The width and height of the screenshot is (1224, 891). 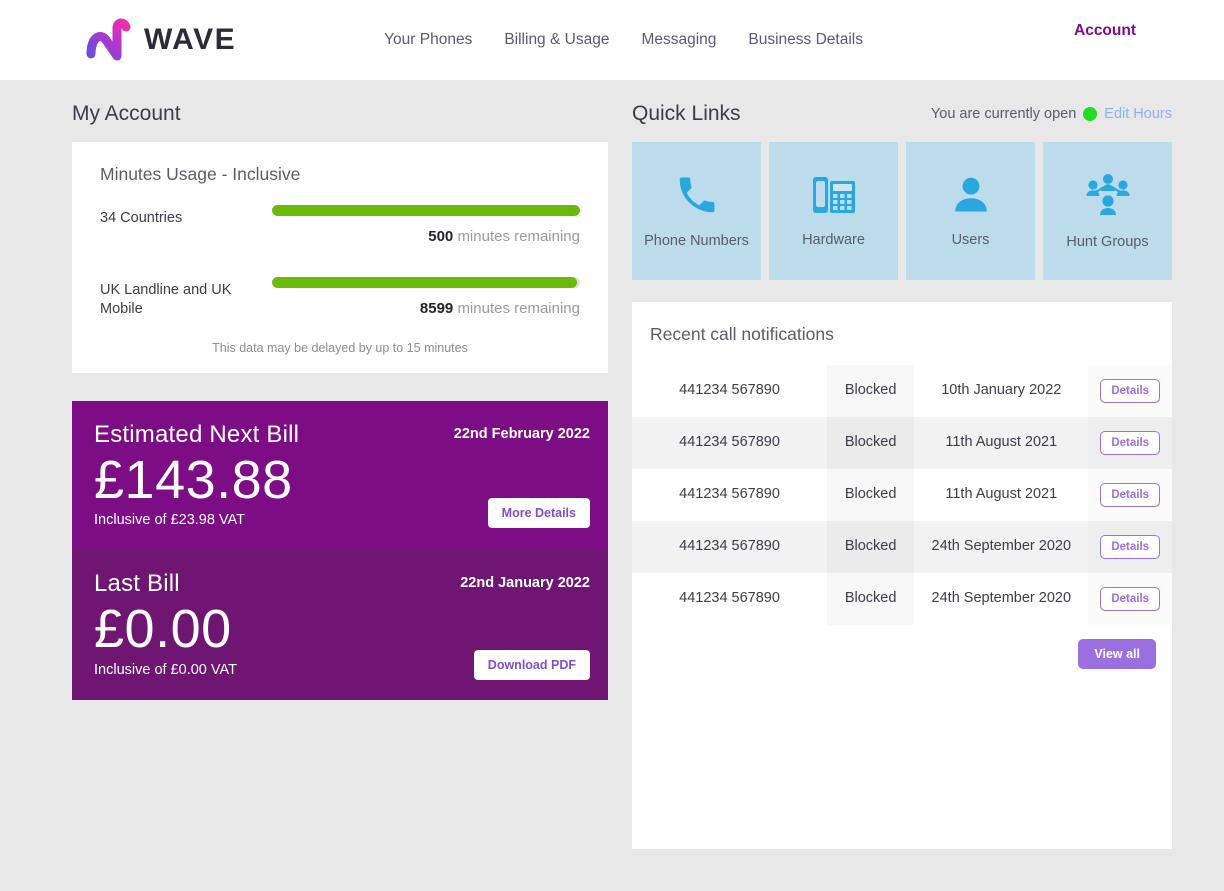 What do you see at coordinates (833, 239) in the screenshot?
I see `tile-label-hardware: Hardware` at bounding box center [833, 239].